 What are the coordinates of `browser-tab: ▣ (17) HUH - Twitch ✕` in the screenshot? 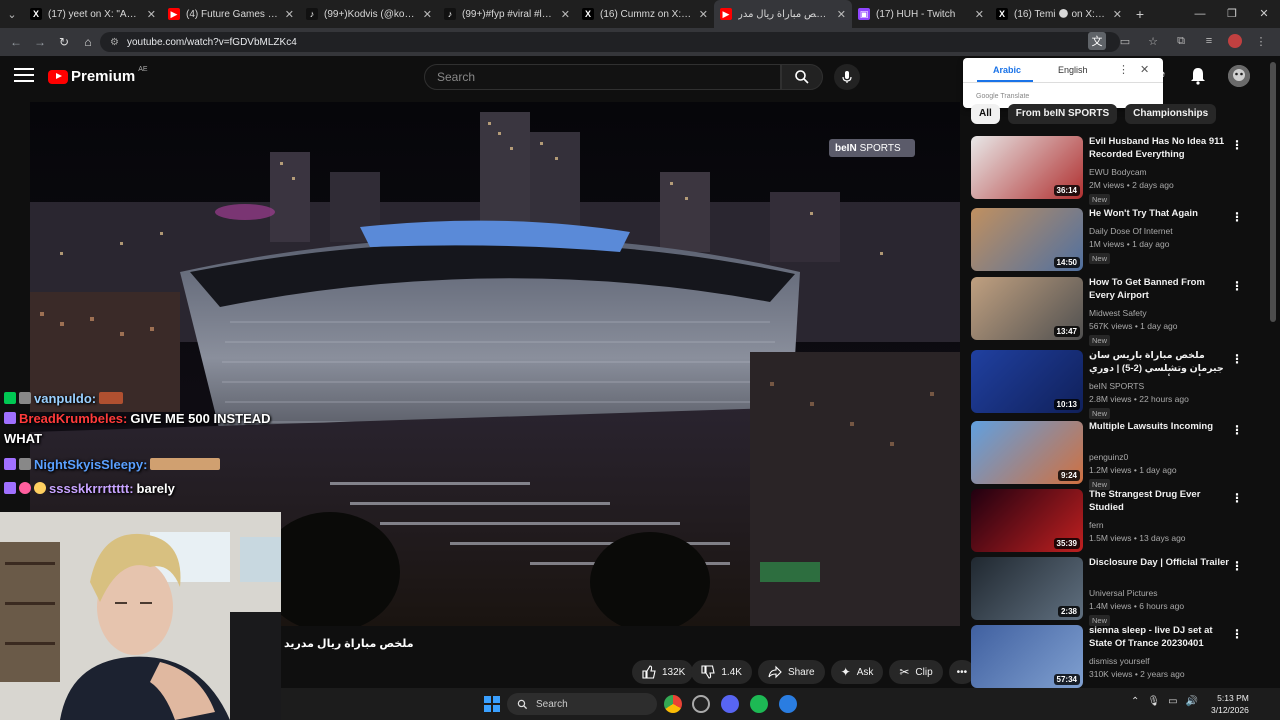 It's located at (921, 14).